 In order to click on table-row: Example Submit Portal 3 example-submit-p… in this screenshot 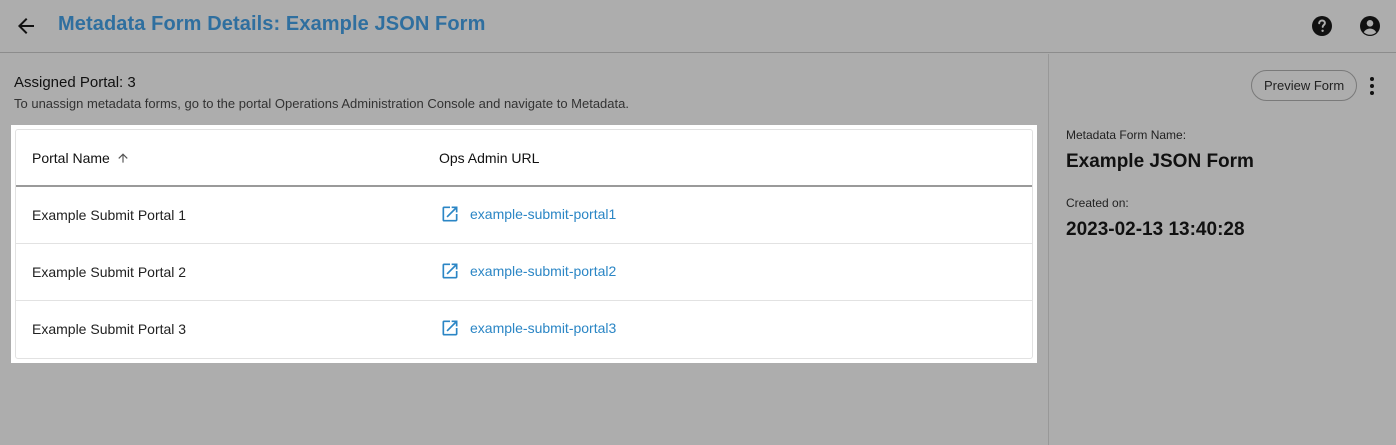, I will do `click(524, 329)`.